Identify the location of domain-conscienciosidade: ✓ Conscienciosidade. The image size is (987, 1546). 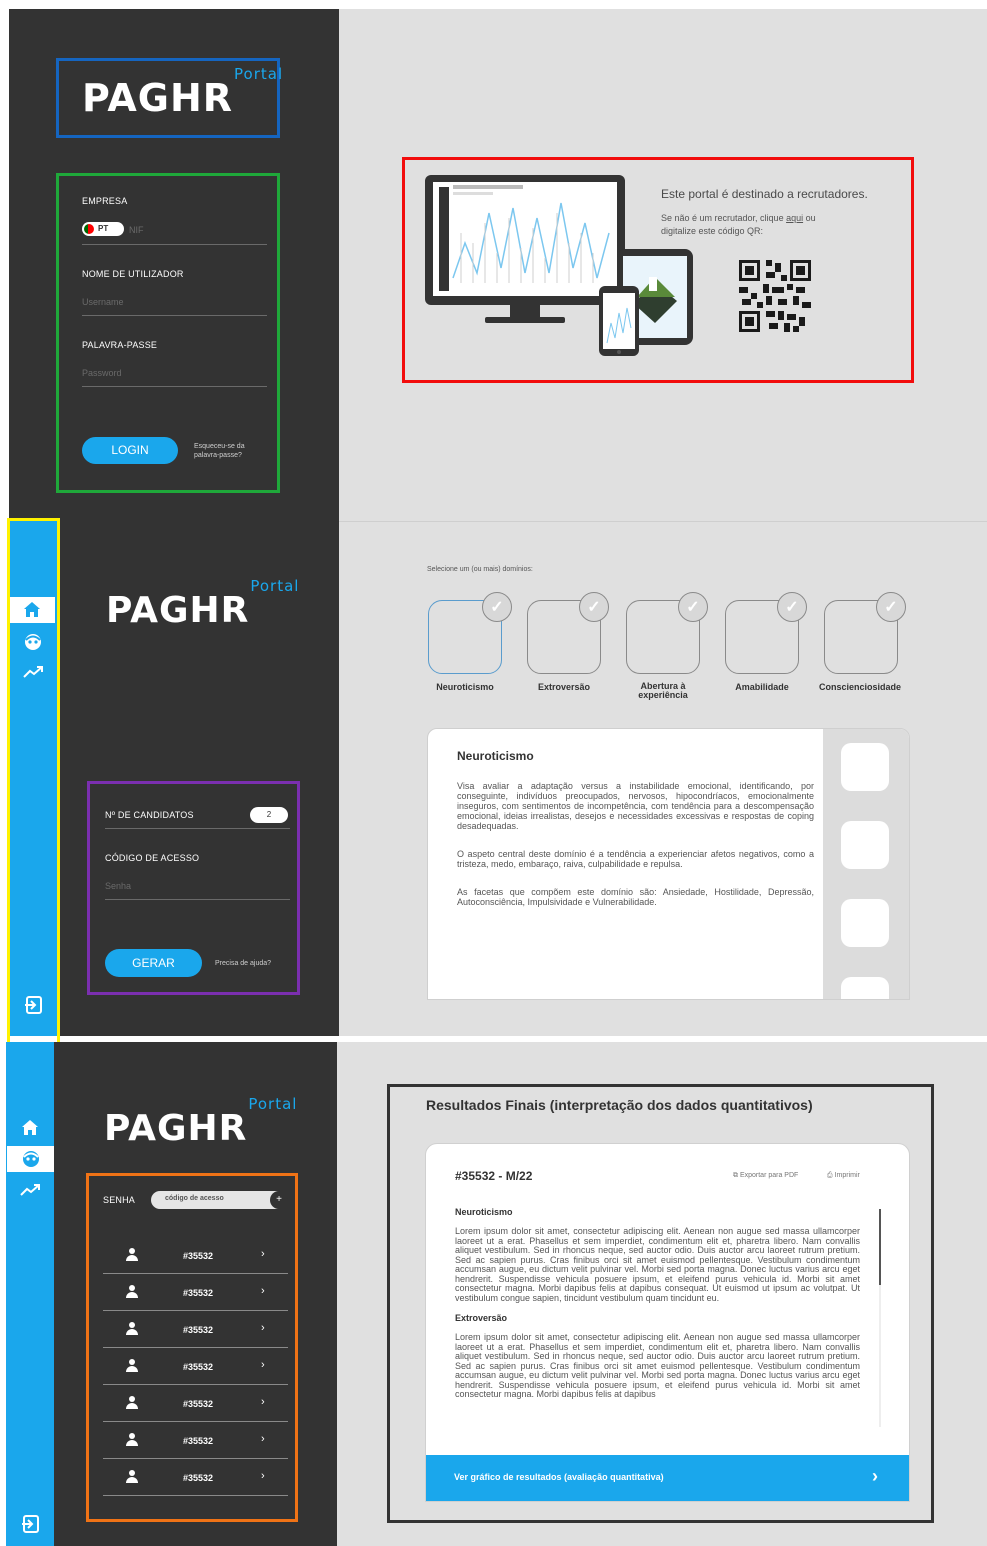
(866, 651).